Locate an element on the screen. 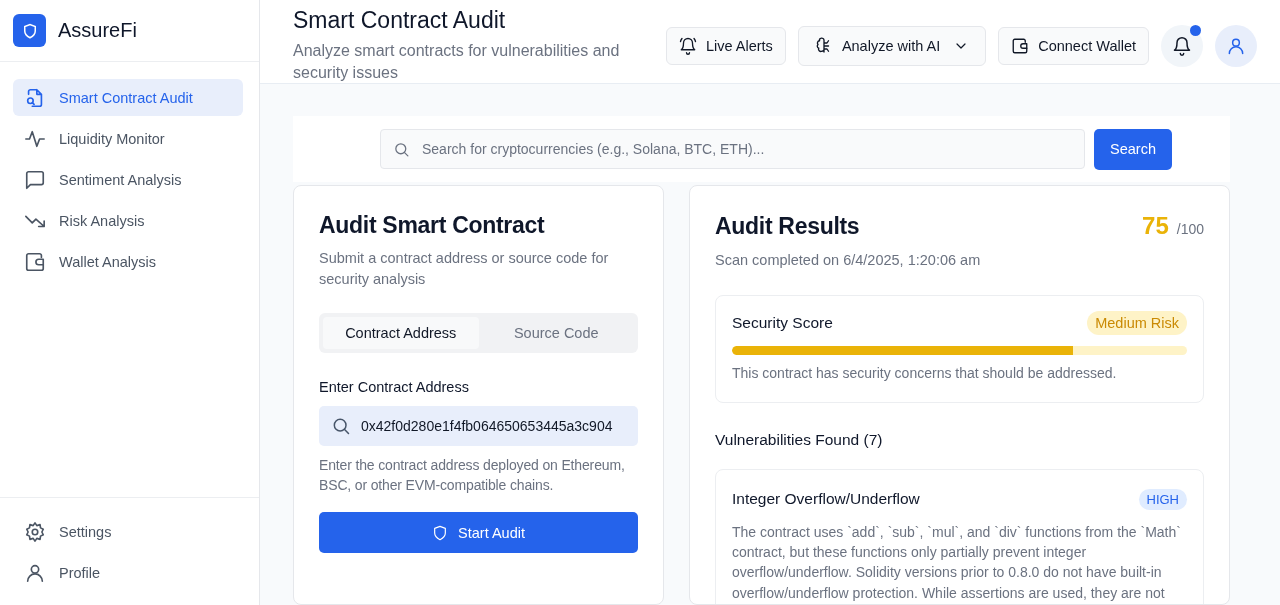 The height and width of the screenshot is (605, 1280). logo-icon is located at coordinates (29, 30).